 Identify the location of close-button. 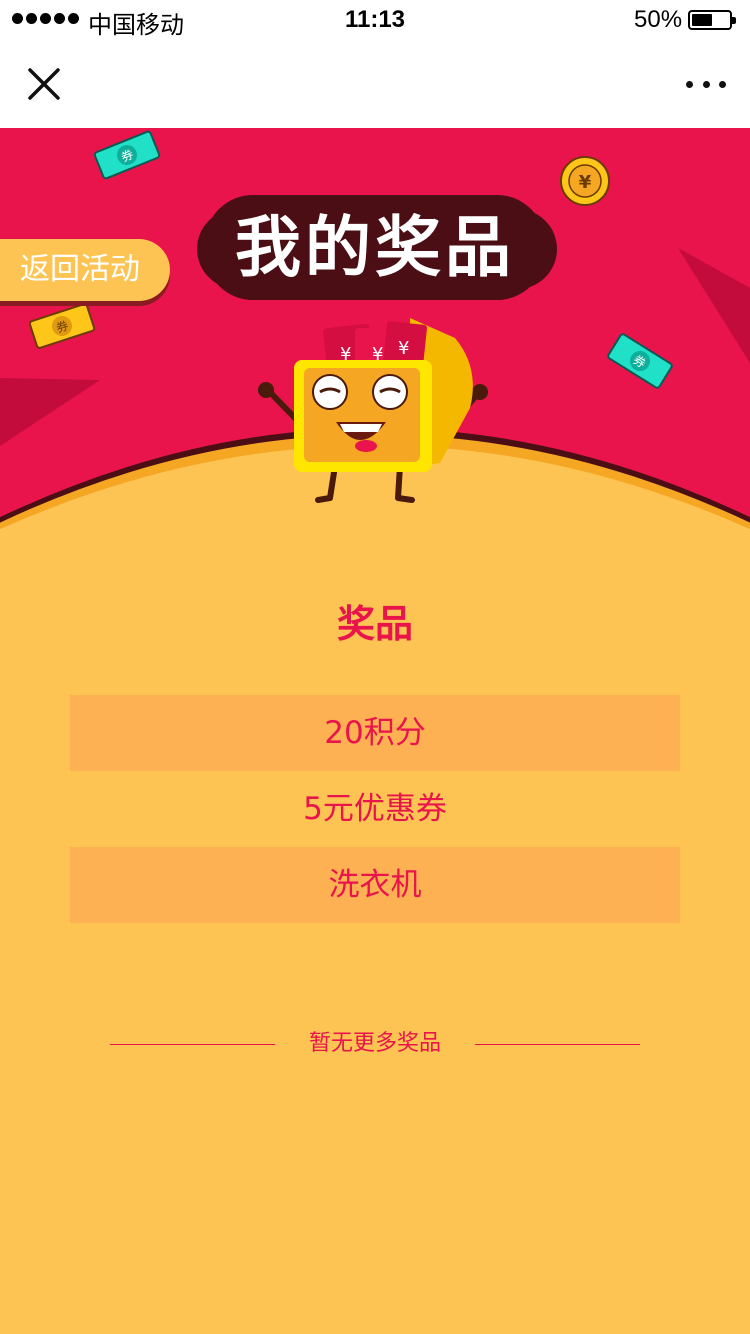
(44, 84).